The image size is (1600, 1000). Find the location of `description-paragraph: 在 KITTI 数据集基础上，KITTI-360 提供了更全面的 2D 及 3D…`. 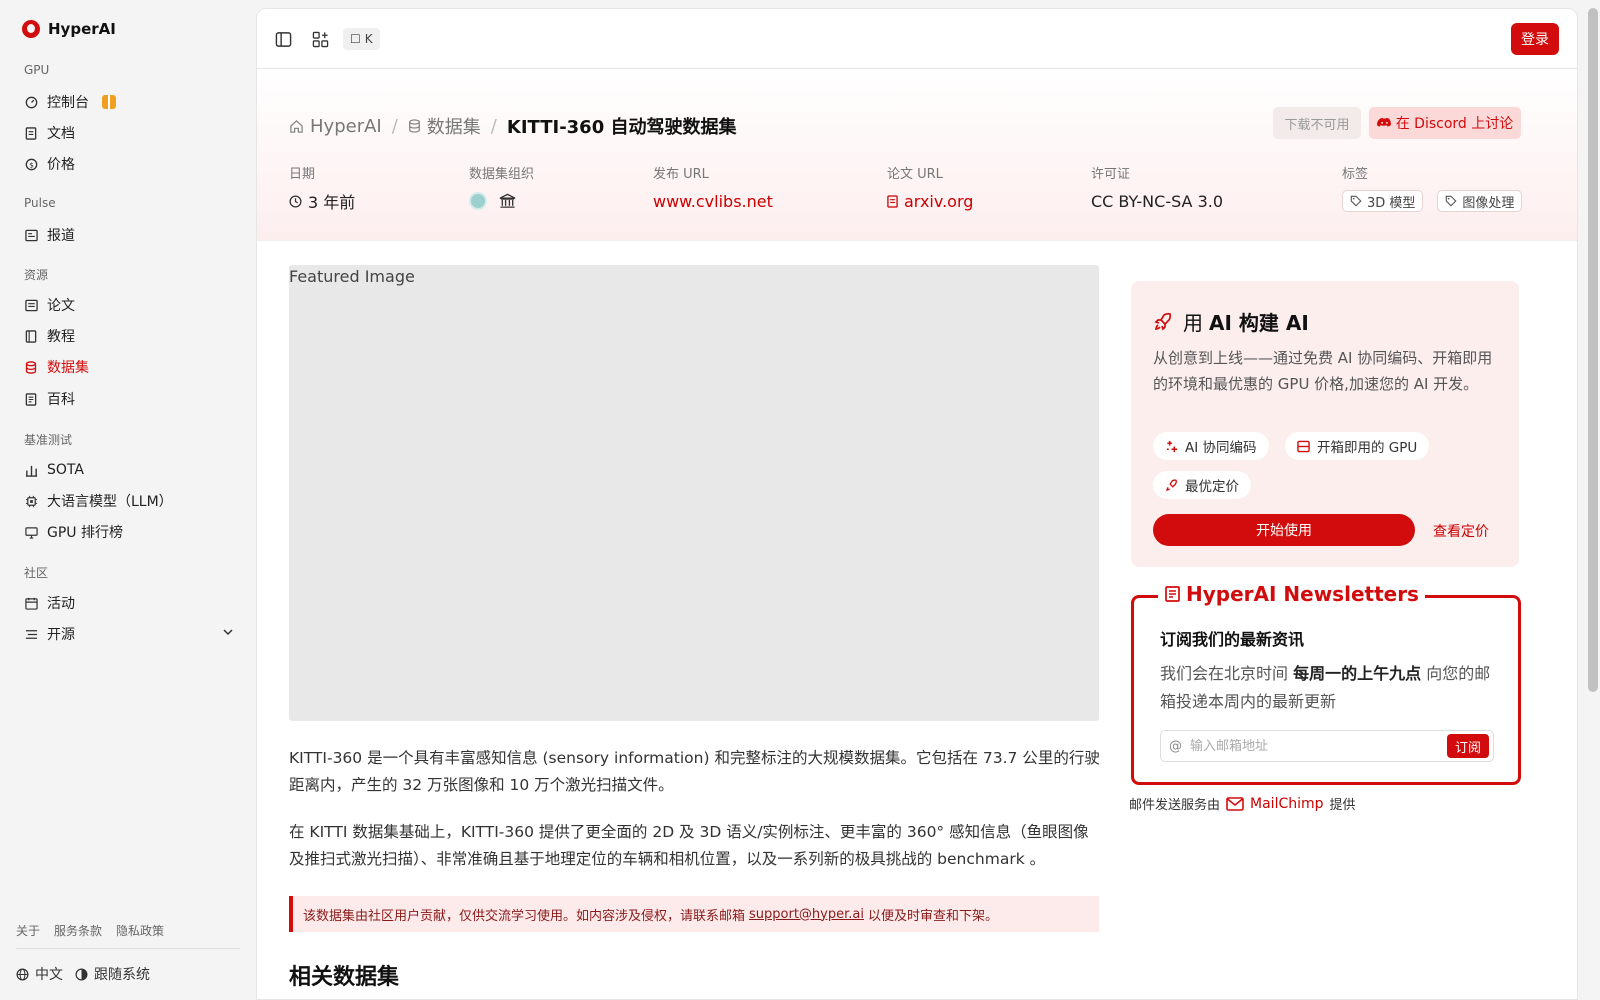

description-paragraph: 在 KITTI 数据集基础上，KITTI-360 提供了更全面的 2D 及 3D… is located at coordinates (689, 845).